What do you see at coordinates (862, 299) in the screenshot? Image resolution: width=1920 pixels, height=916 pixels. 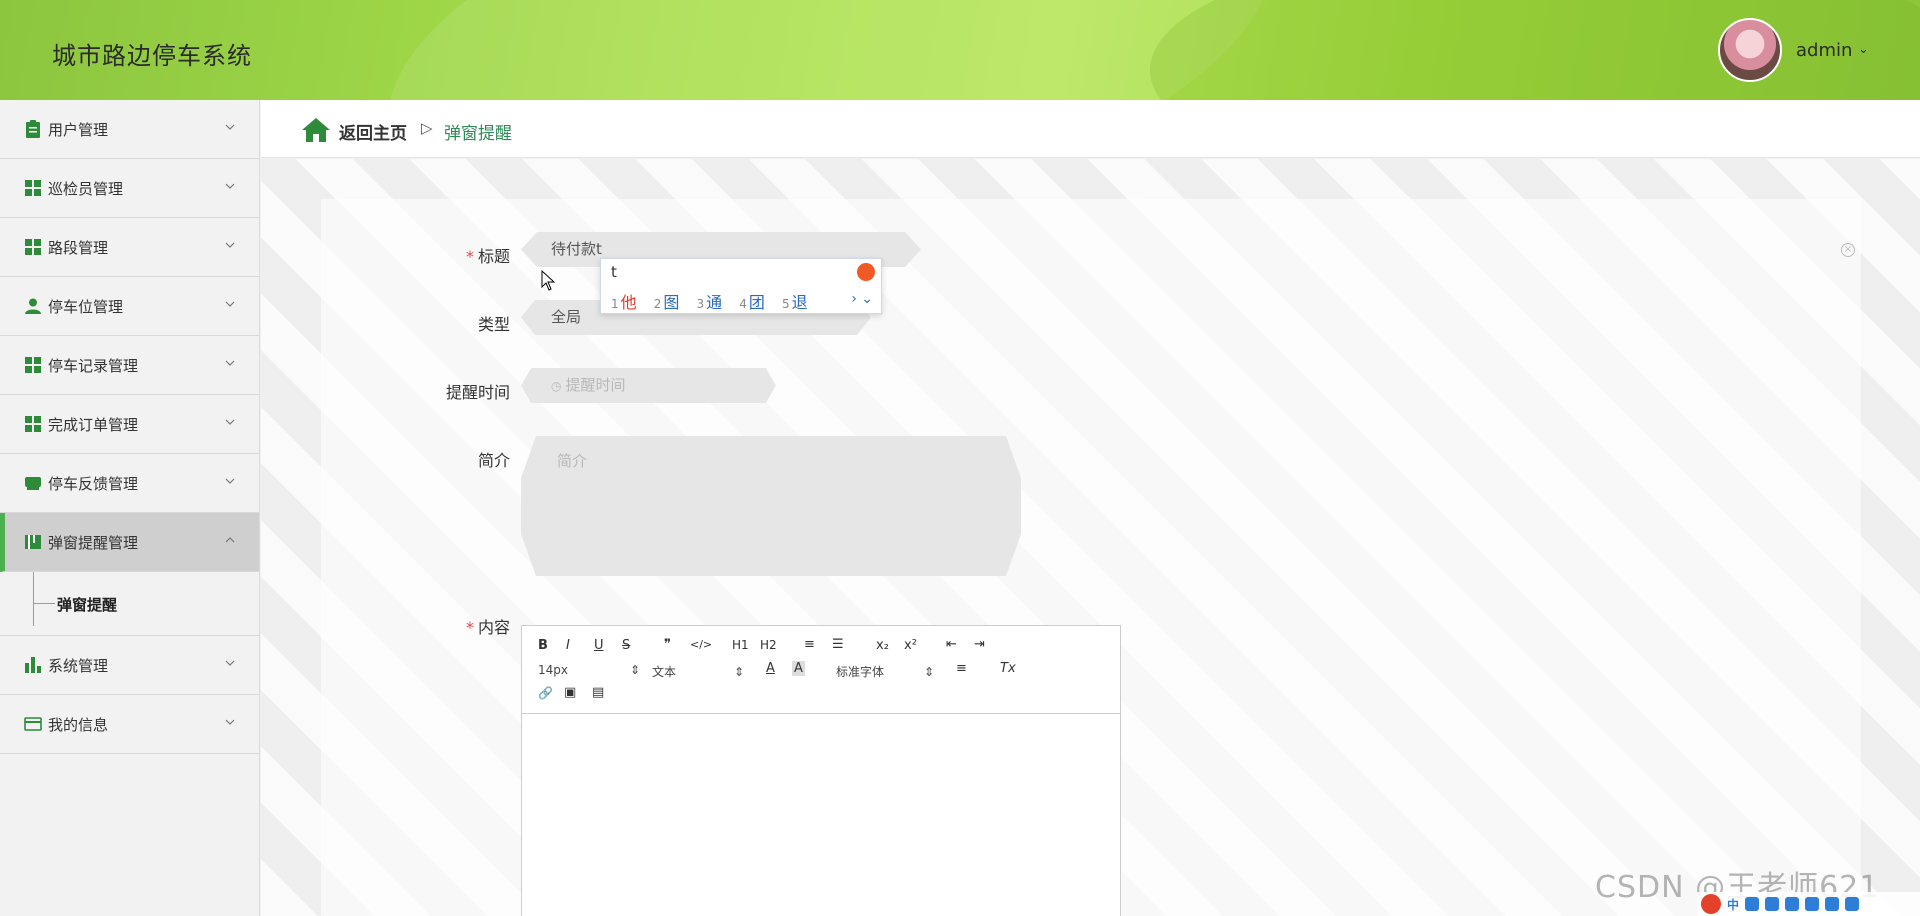 I see `ime-next-page-button: › ⌄` at bounding box center [862, 299].